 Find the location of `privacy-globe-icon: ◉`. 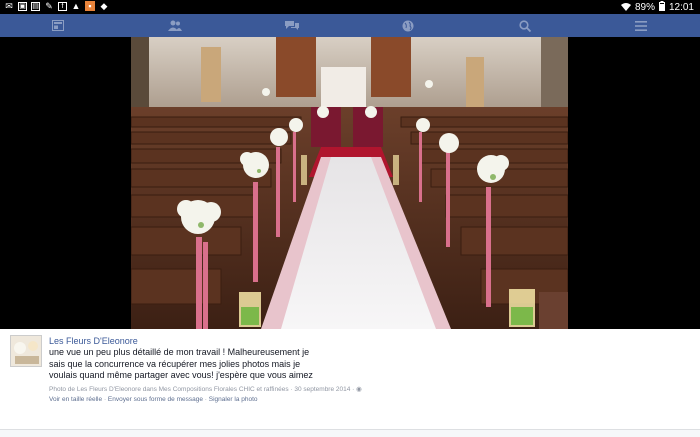

privacy-globe-icon: ◉ is located at coordinates (359, 389).